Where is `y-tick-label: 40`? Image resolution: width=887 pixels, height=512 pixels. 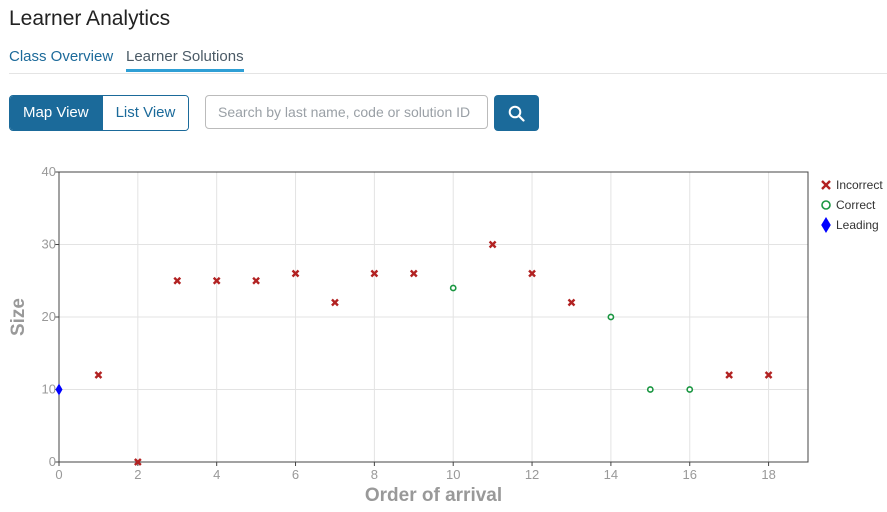 y-tick-label: 40 is located at coordinates (49, 171).